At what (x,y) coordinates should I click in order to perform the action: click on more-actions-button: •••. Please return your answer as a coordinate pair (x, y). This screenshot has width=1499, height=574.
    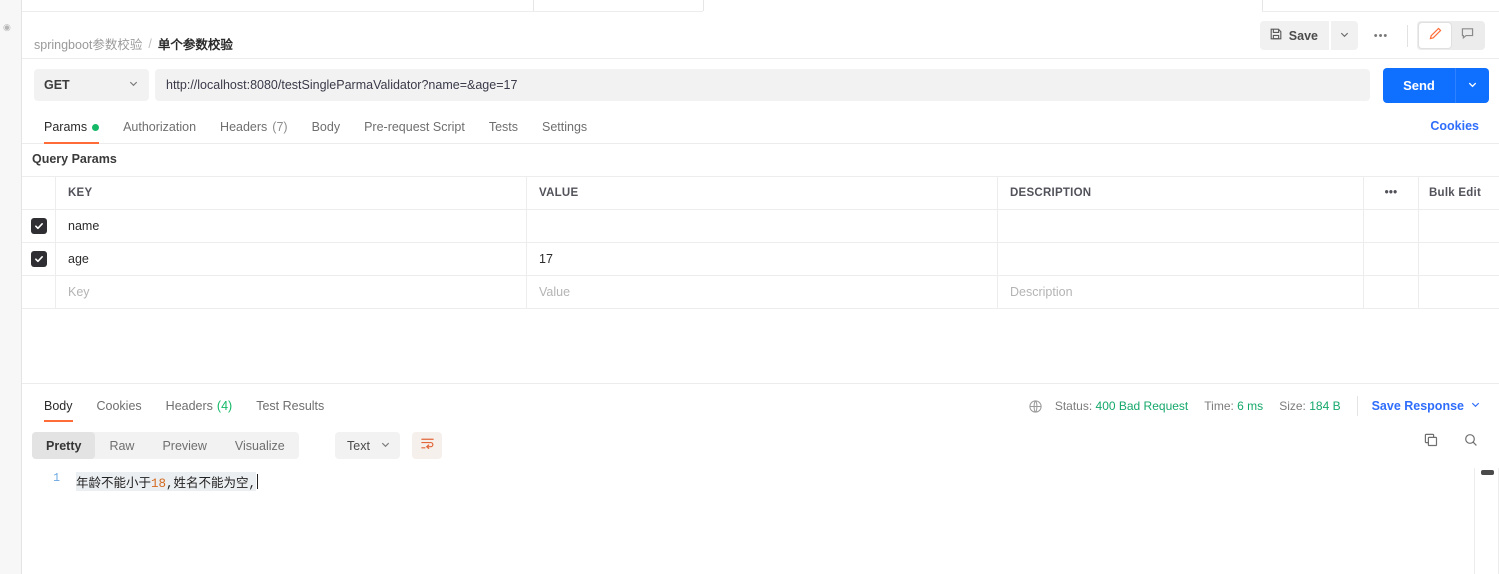
    Looking at the image, I should click on (1381, 35).